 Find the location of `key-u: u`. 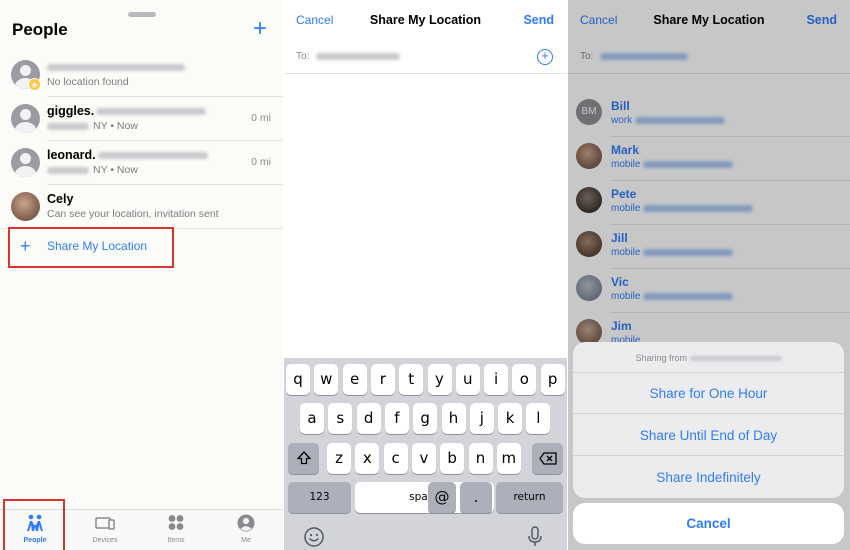

key-u: u is located at coordinates (467, 379).